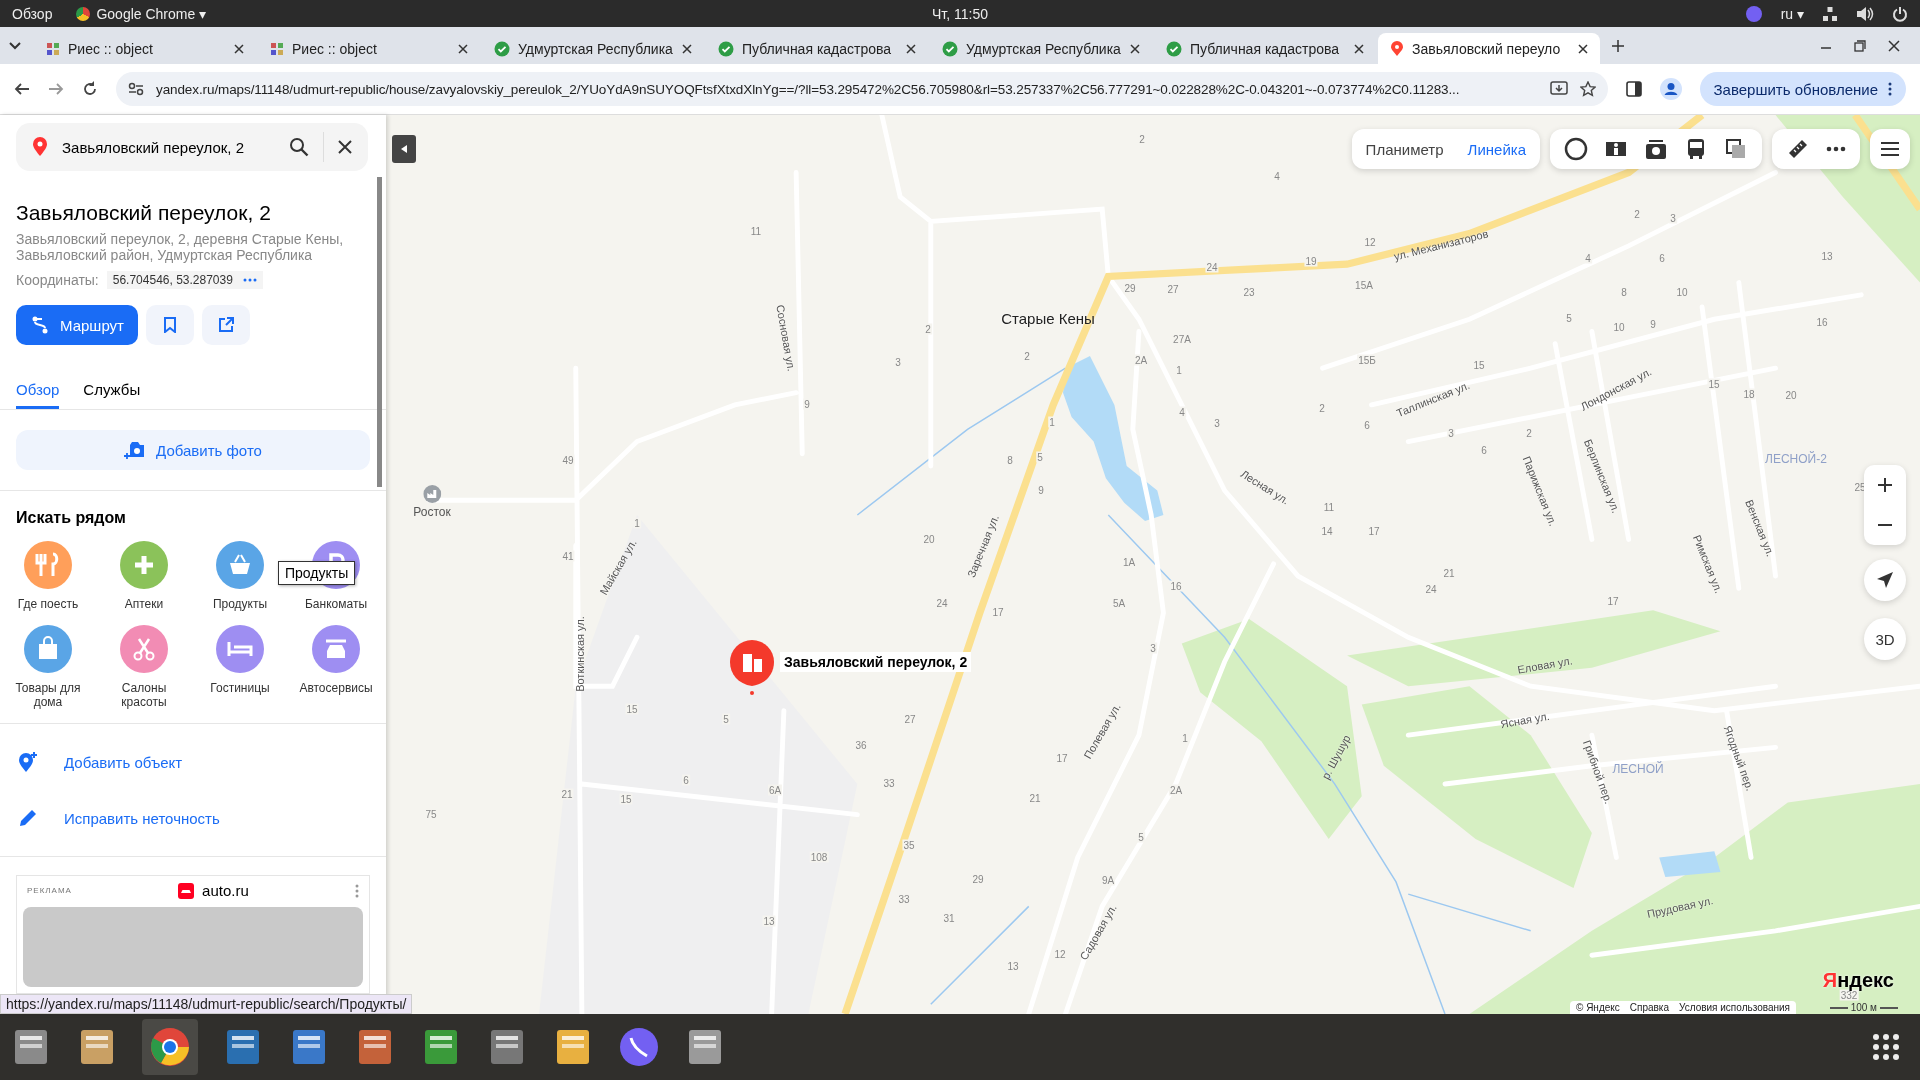  What do you see at coordinates (1013, 966) in the screenshot?
I see `house-number: 13` at bounding box center [1013, 966].